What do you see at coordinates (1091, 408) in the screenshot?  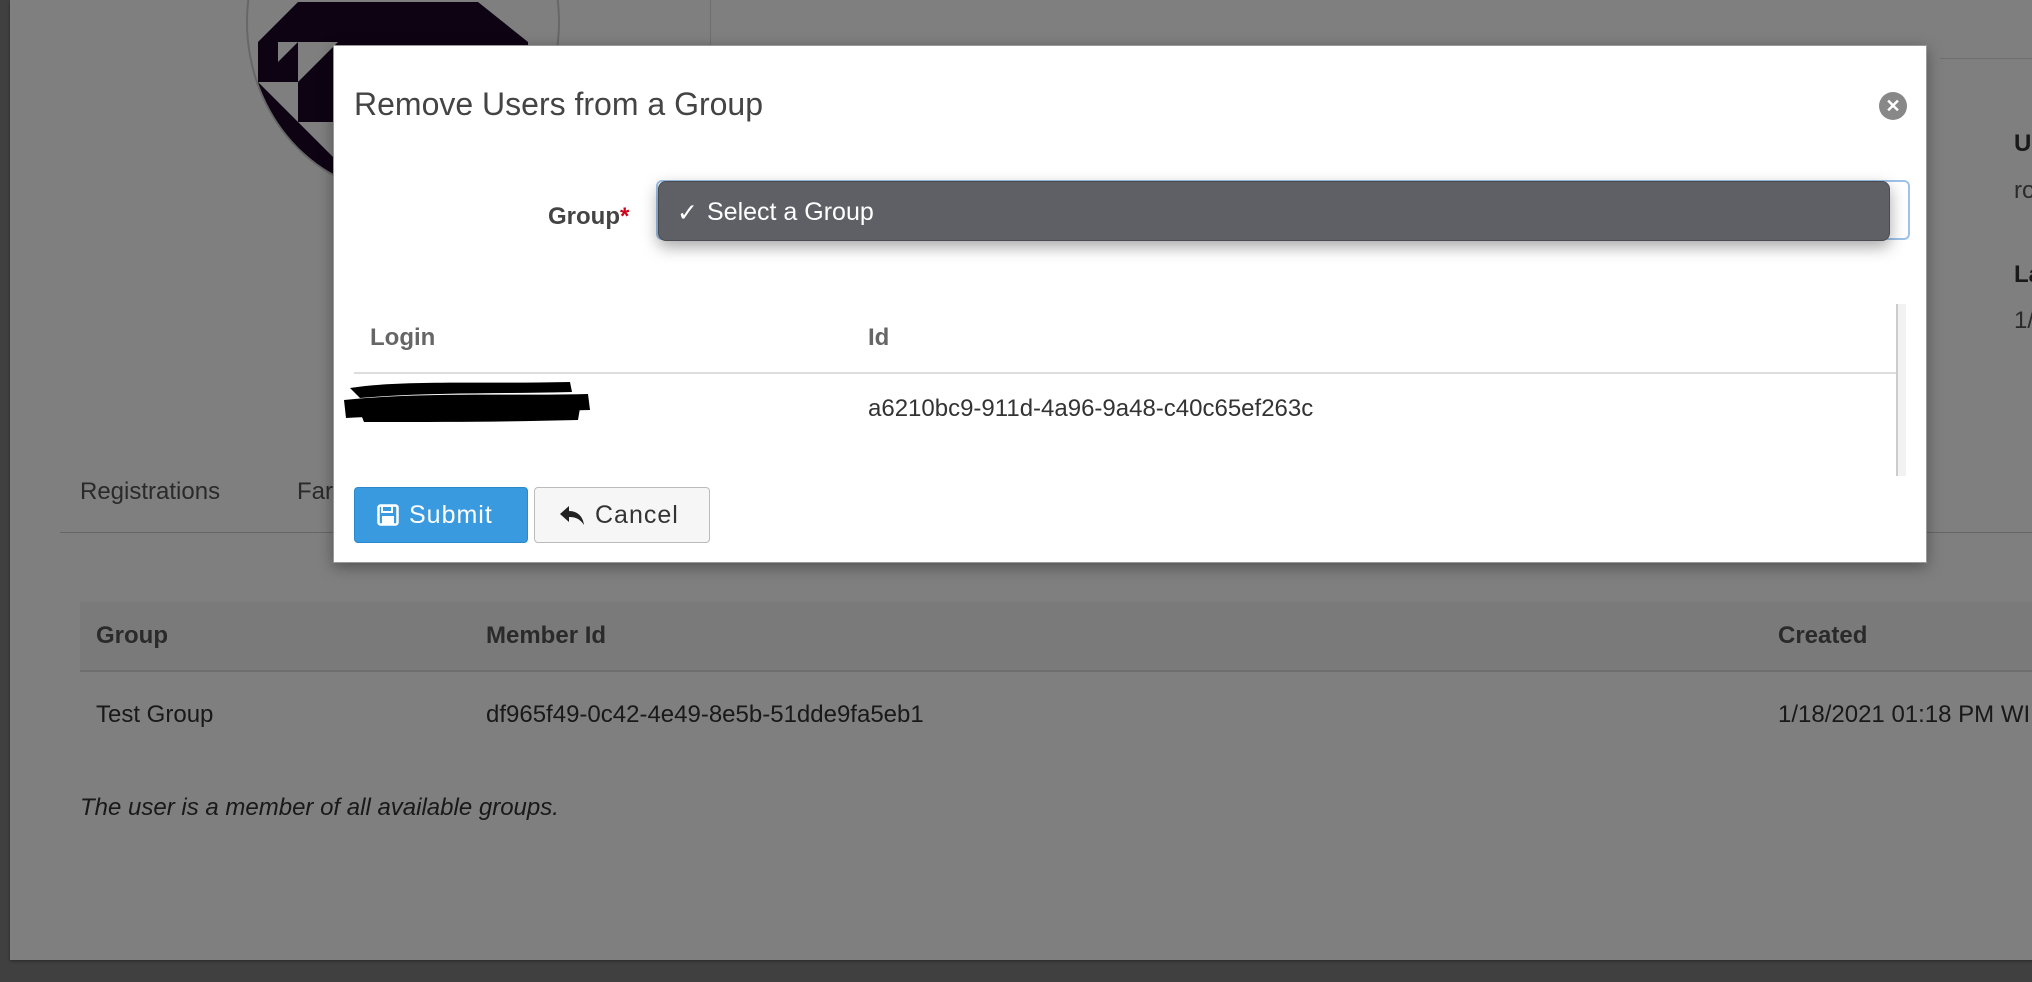 I see `user-id-cell: a6210bc9-911d-4a96-9a48-c40c65ef263c` at bounding box center [1091, 408].